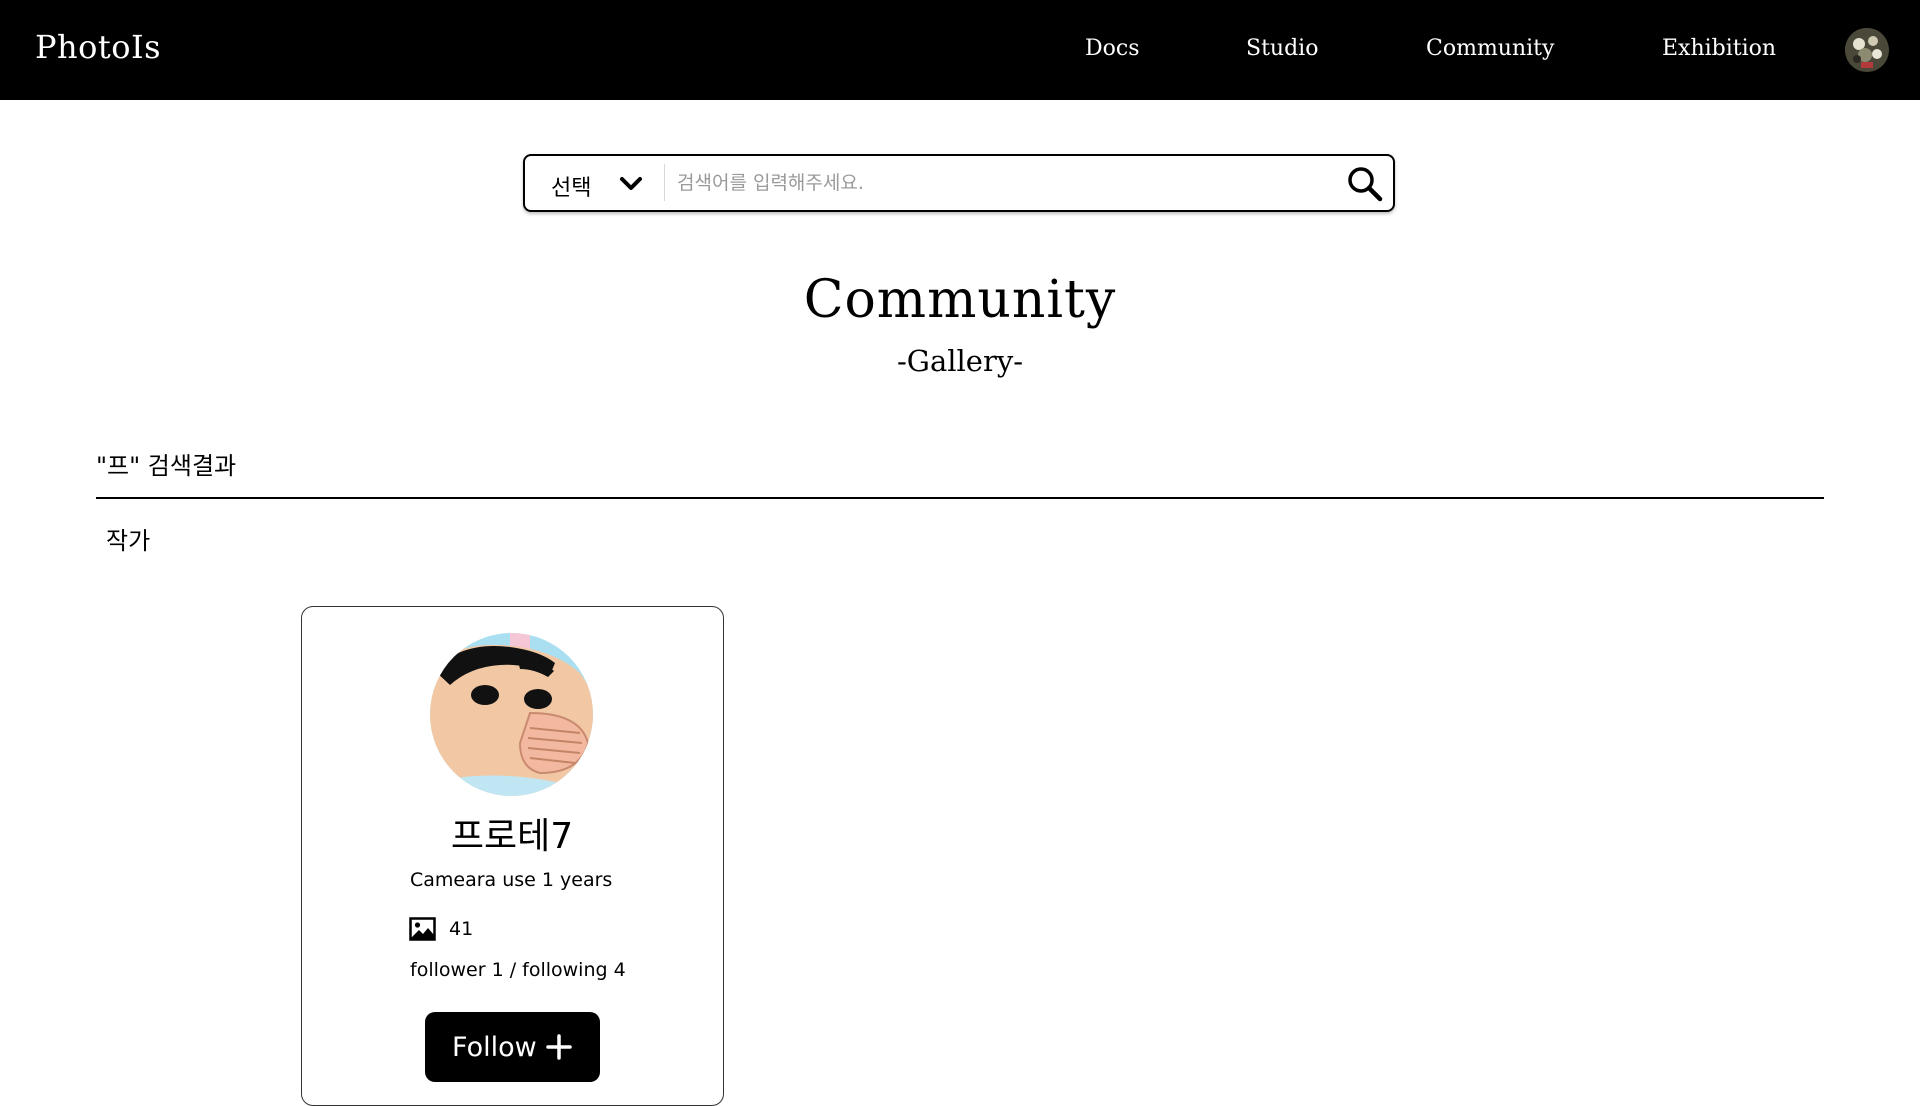 This screenshot has height=1106, width=1920. I want to click on chevron-down-icon, so click(631, 183).